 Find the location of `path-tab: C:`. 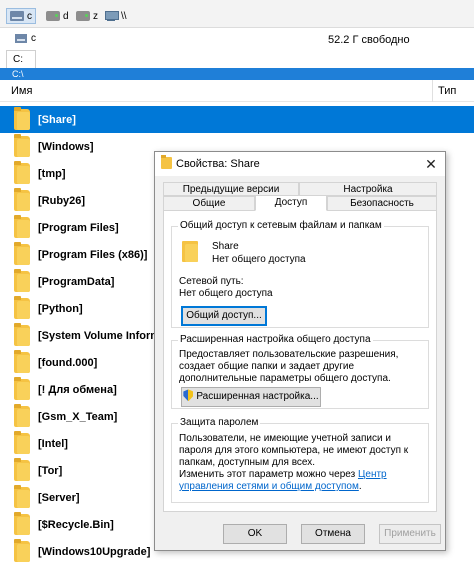

path-tab: C: is located at coordinates (21, 59).